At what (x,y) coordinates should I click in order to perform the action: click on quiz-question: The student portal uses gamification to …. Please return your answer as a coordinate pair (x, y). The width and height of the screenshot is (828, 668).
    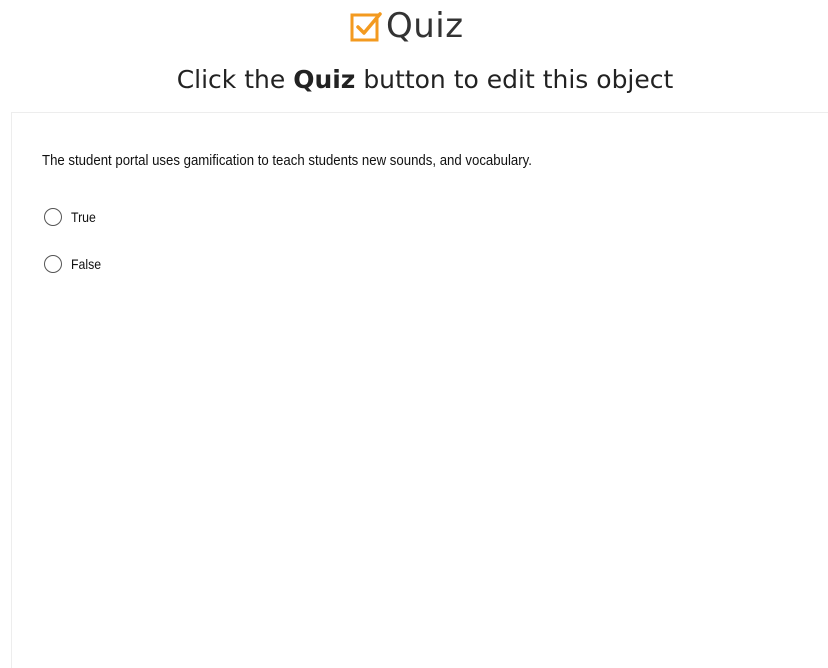
    Looking at the image, I should click on (287, 160).